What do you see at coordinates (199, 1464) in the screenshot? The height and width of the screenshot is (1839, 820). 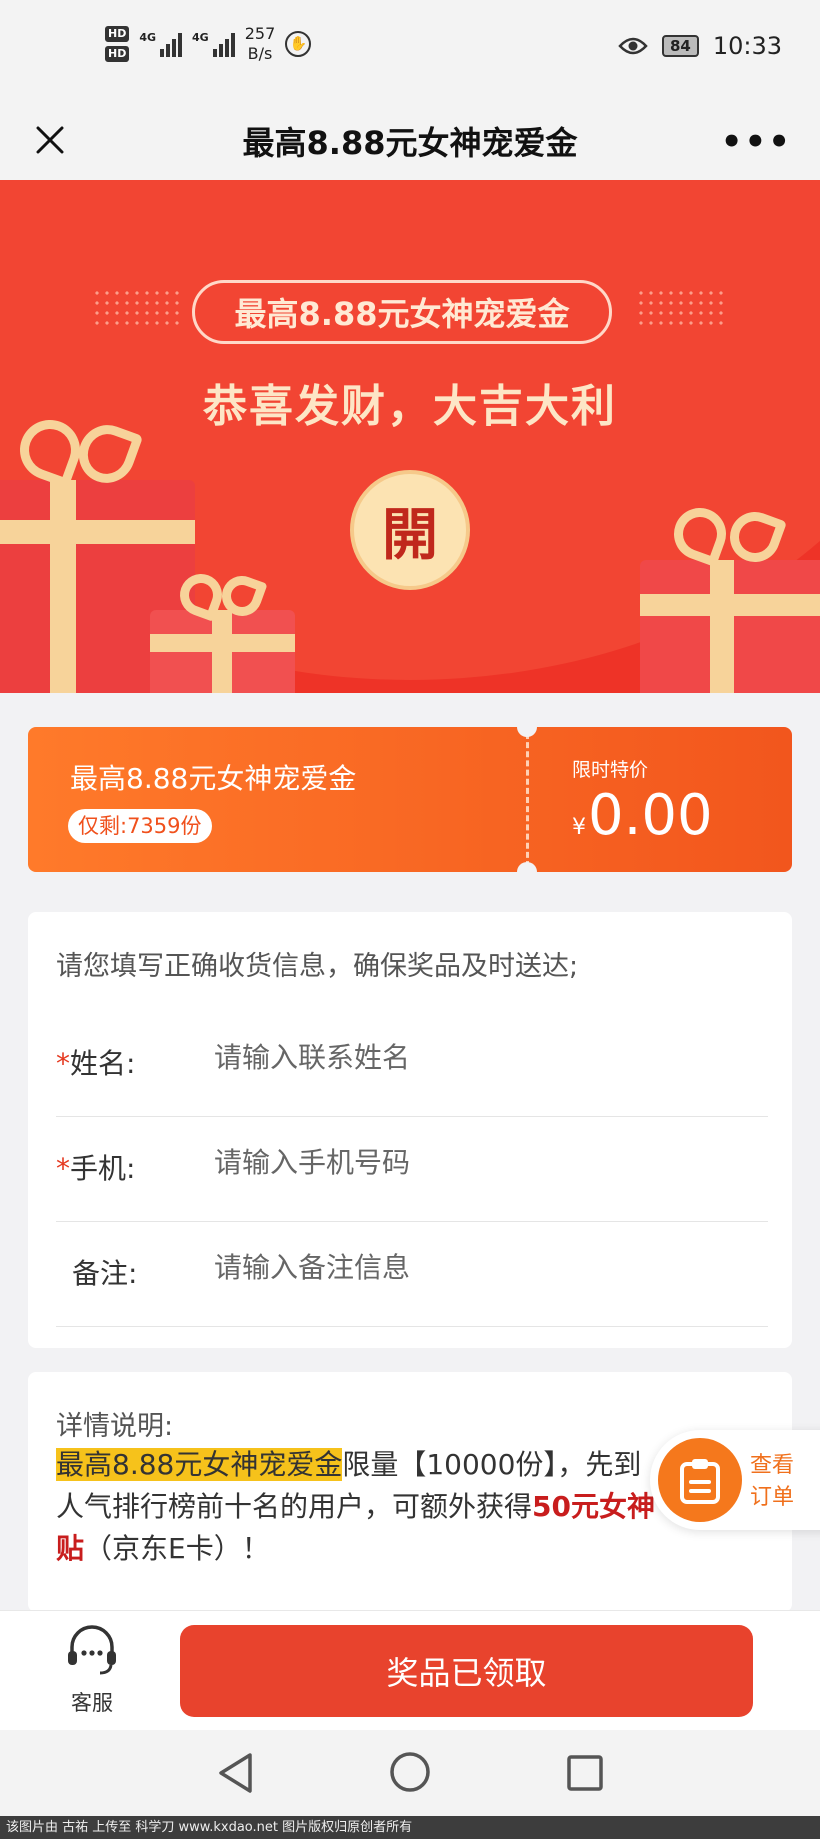 I see `highlighted-prize-name: 最高8.88元女神宠爱金` at bounding box center [199, 1464].